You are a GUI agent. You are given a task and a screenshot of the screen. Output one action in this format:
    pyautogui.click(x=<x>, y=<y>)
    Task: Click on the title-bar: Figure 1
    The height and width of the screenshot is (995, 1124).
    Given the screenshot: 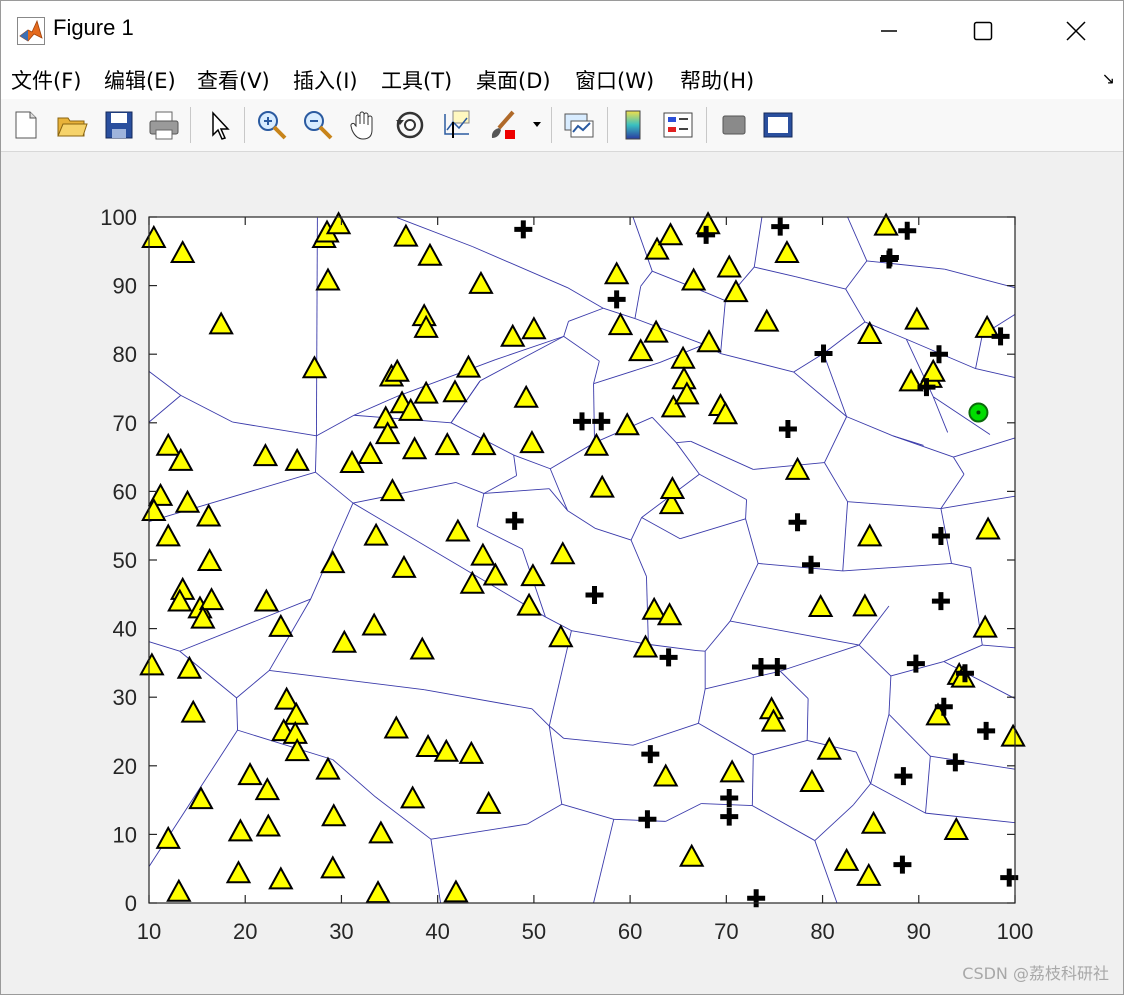 What is the action you would take?
    pyautogui.click(x=562, y=31)
    